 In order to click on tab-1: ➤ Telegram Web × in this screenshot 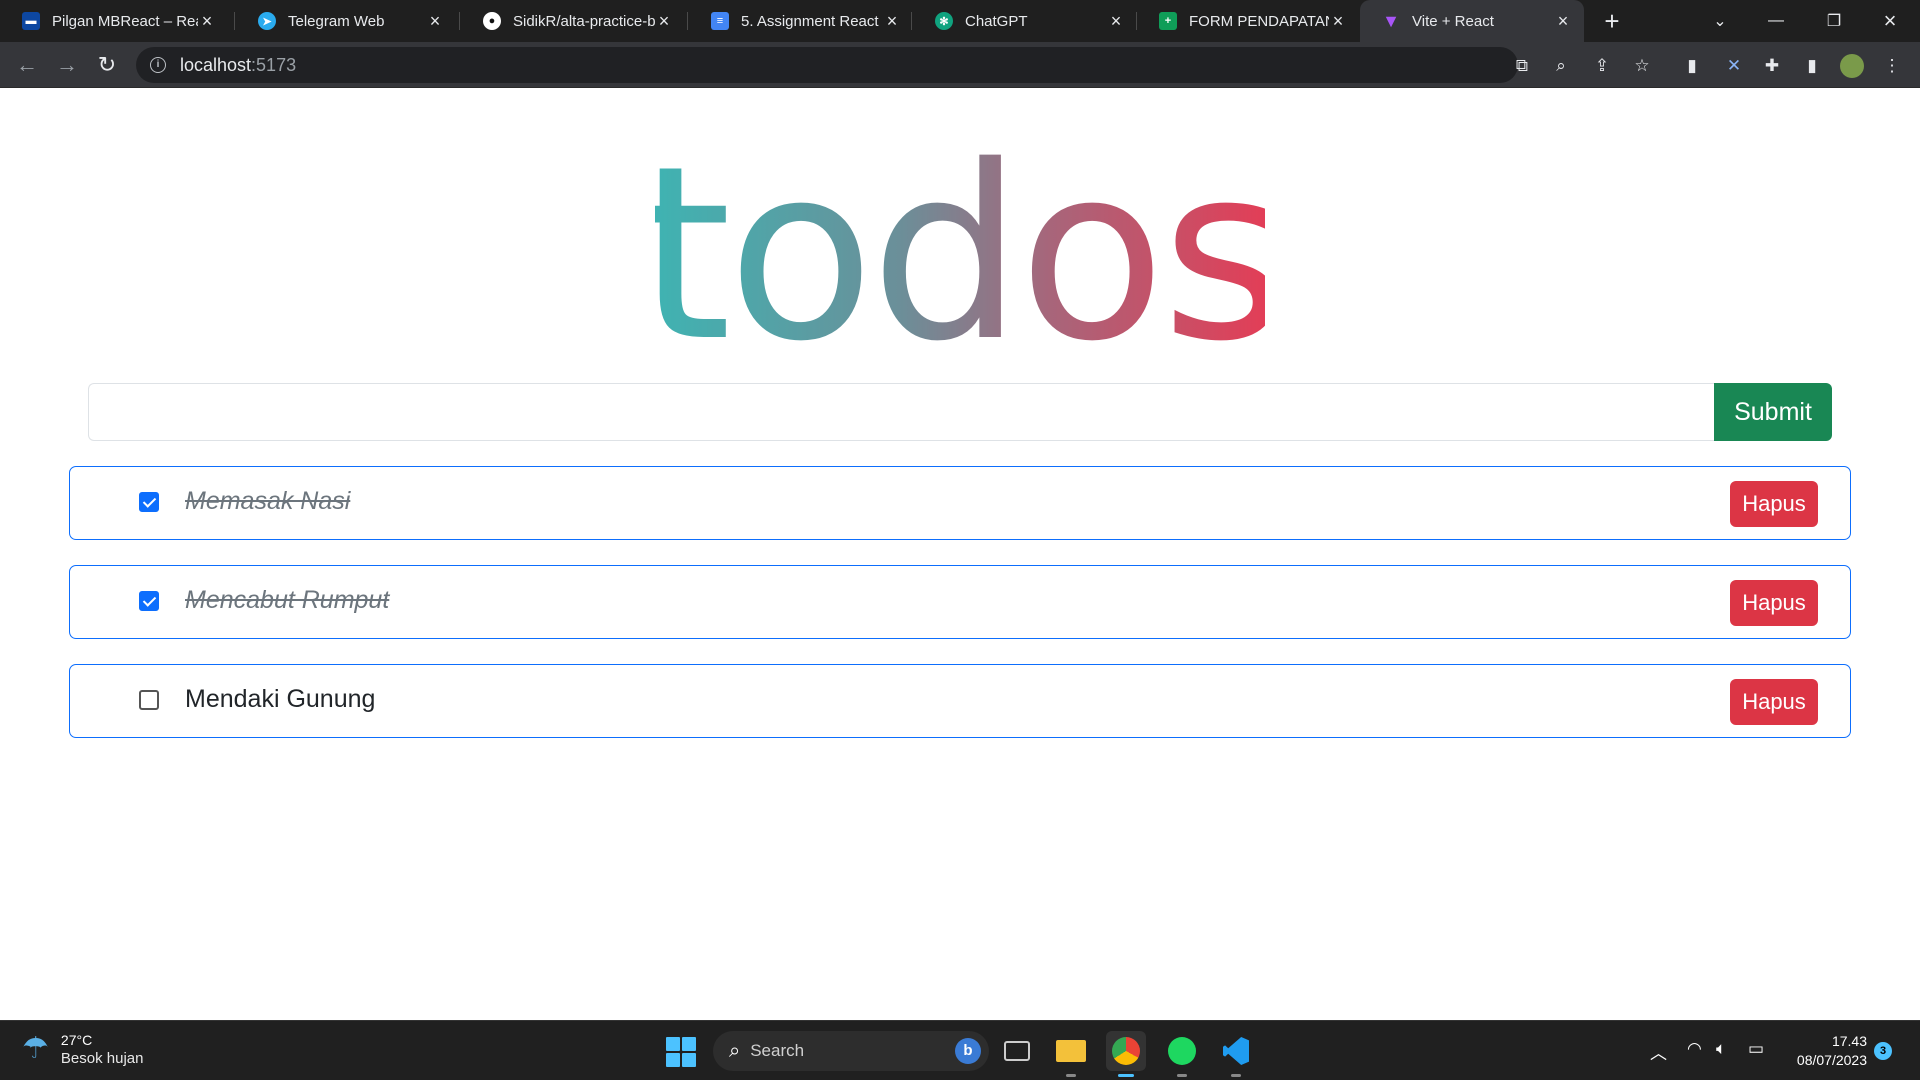, I will do `click(346, 21)`.